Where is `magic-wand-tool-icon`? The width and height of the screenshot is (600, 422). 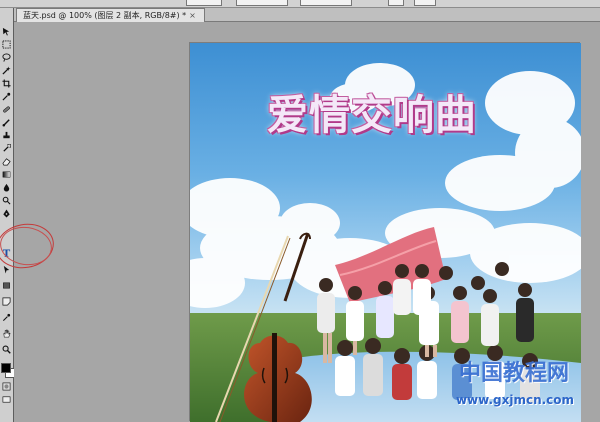
magic-wand-tool-icon is located at coordinates (6, 70).